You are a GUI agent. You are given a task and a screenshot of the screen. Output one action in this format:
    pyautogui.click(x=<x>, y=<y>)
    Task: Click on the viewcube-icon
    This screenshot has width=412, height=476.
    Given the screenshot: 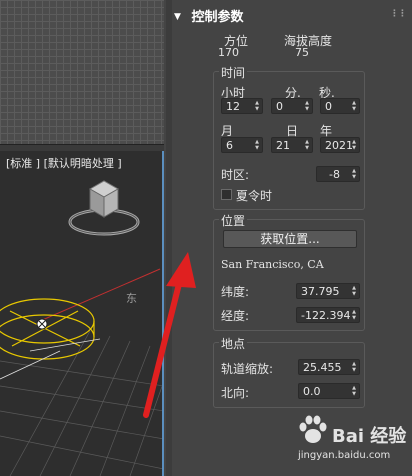 What is the action you would take?
    pyautogui.click(x=104, y=208)
    